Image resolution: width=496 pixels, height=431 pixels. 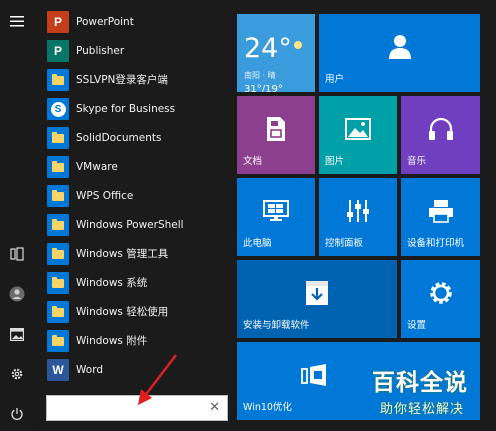 I want to click on tile-settings: 设置, so click(x=440, y=299).